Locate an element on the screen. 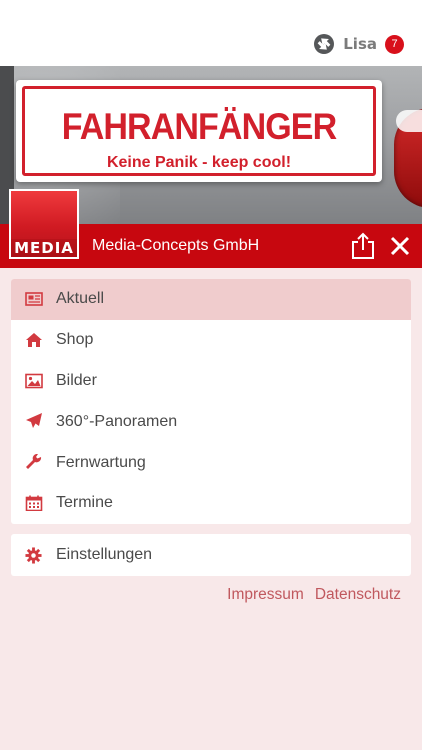  home-icon is located at coordinates (34, 339).